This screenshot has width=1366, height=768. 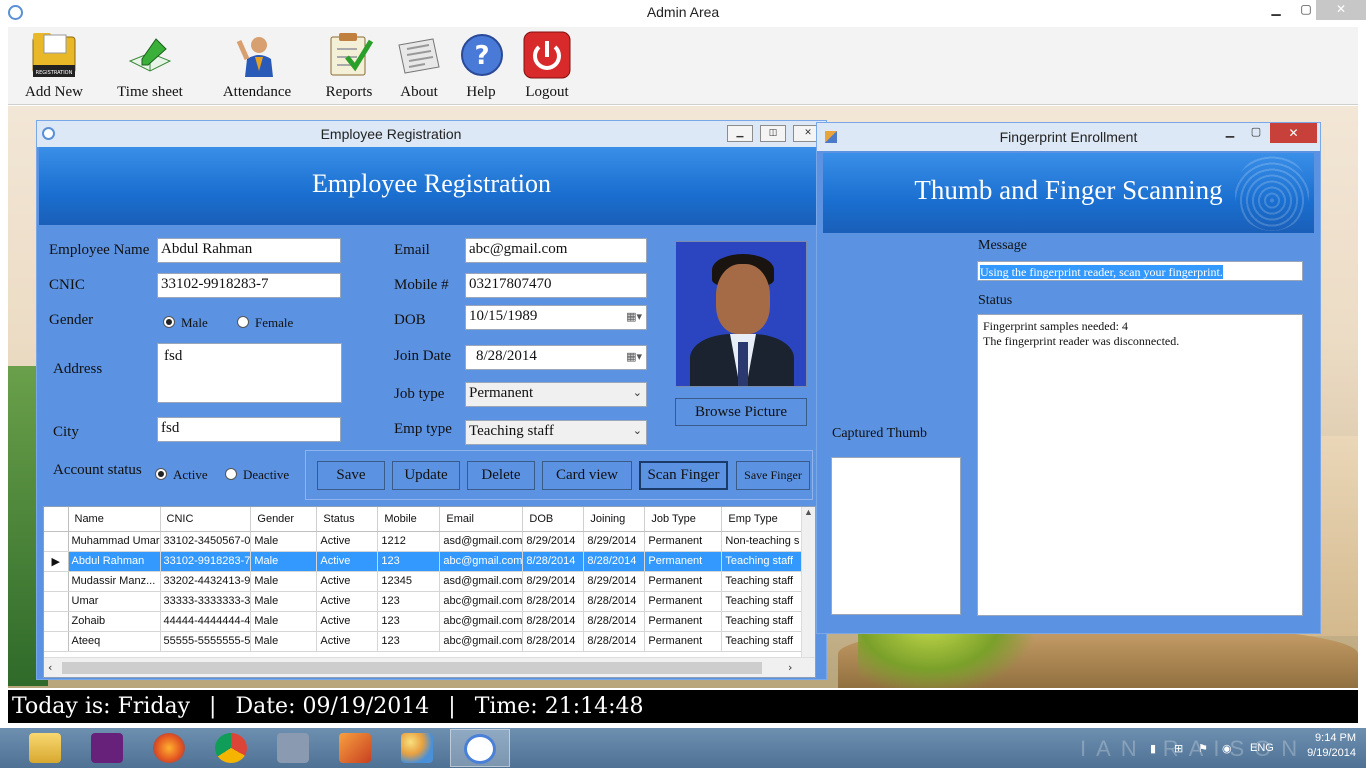 I want to click on cnic-input: 33102-9918283-7, so click(x=249, y=285).